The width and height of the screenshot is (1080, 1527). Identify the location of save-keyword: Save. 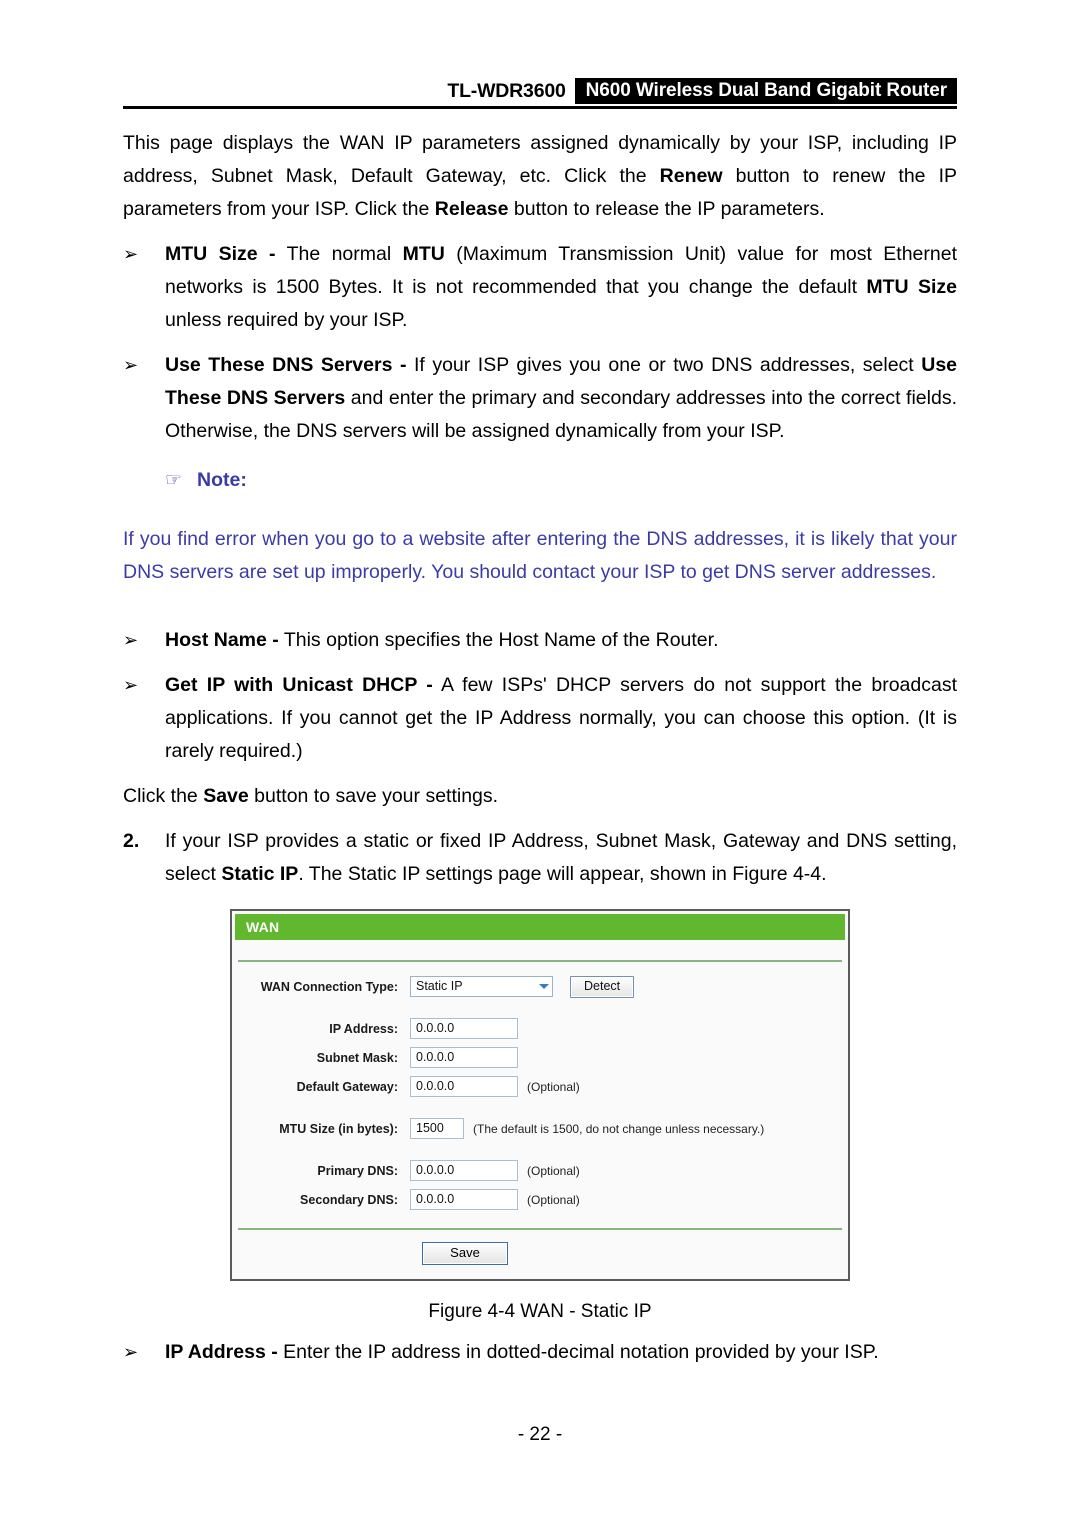
(226, 796).